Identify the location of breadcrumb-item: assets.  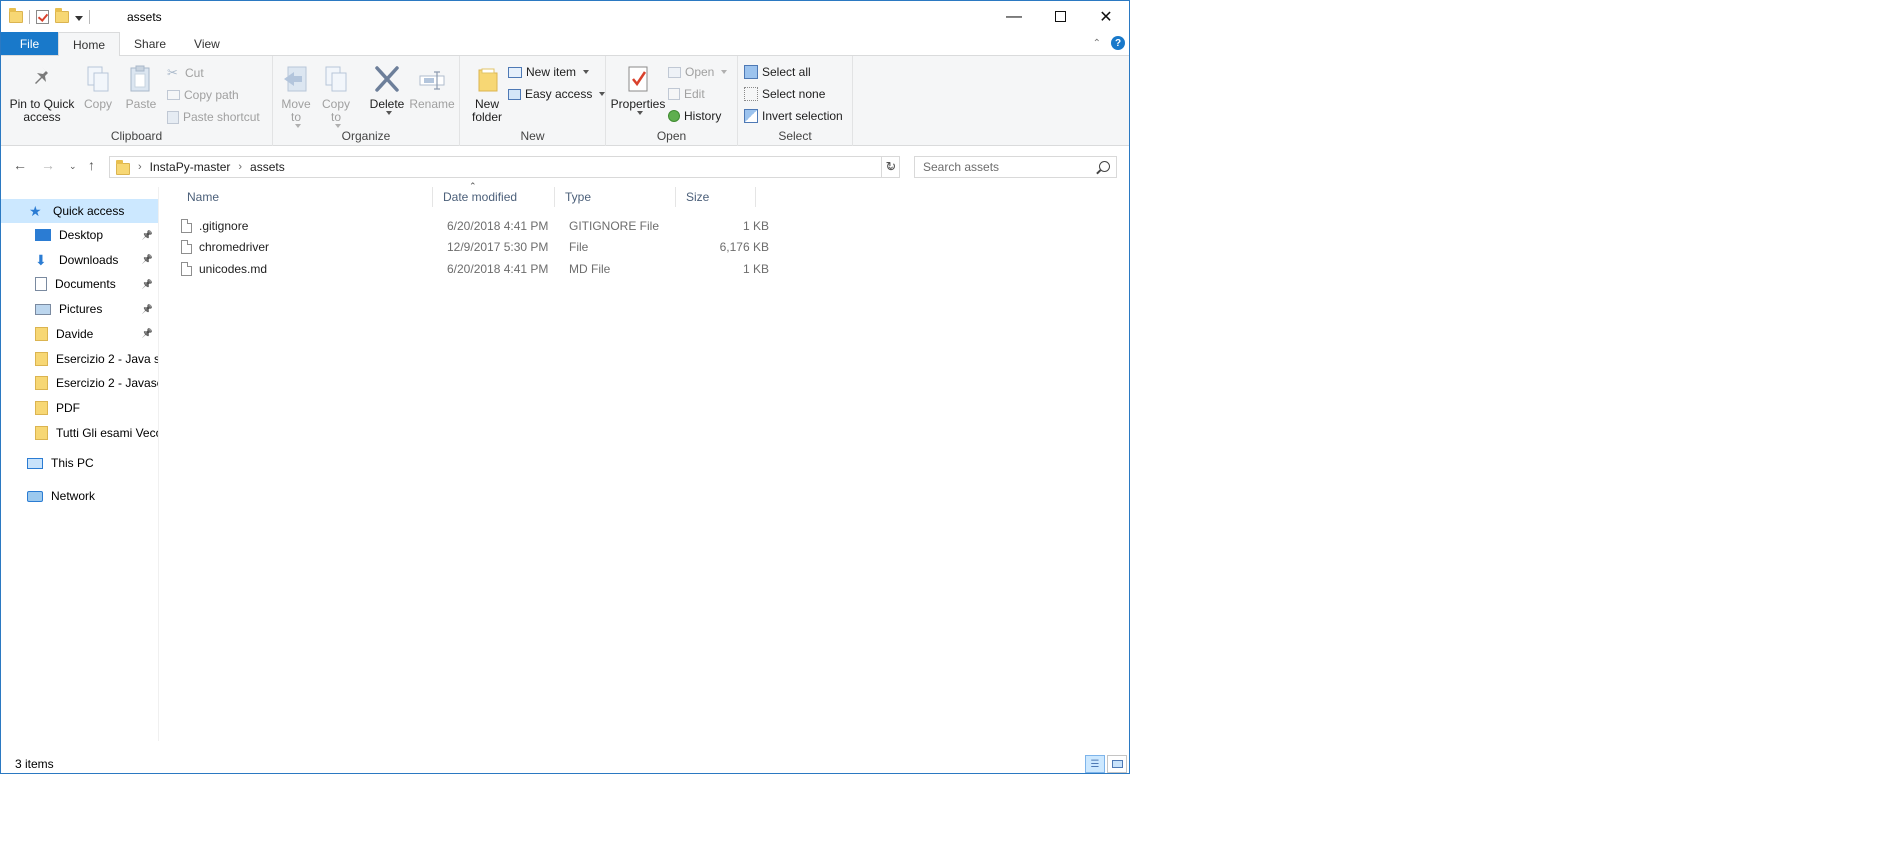
(267, 167).